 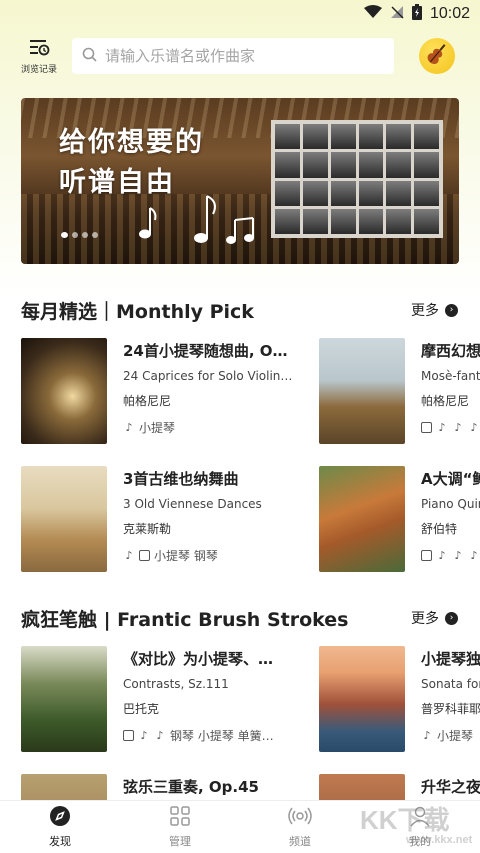 I want to click on card-composer: 巴托克, so click(x=141, y=709).